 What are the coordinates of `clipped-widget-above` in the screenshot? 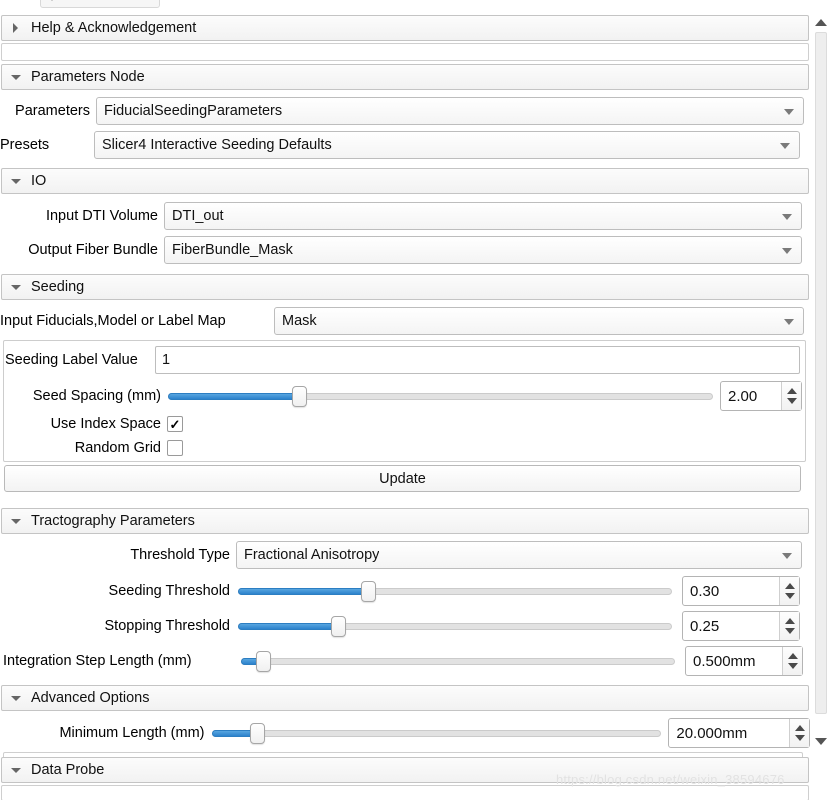 It's located at (100, 4).